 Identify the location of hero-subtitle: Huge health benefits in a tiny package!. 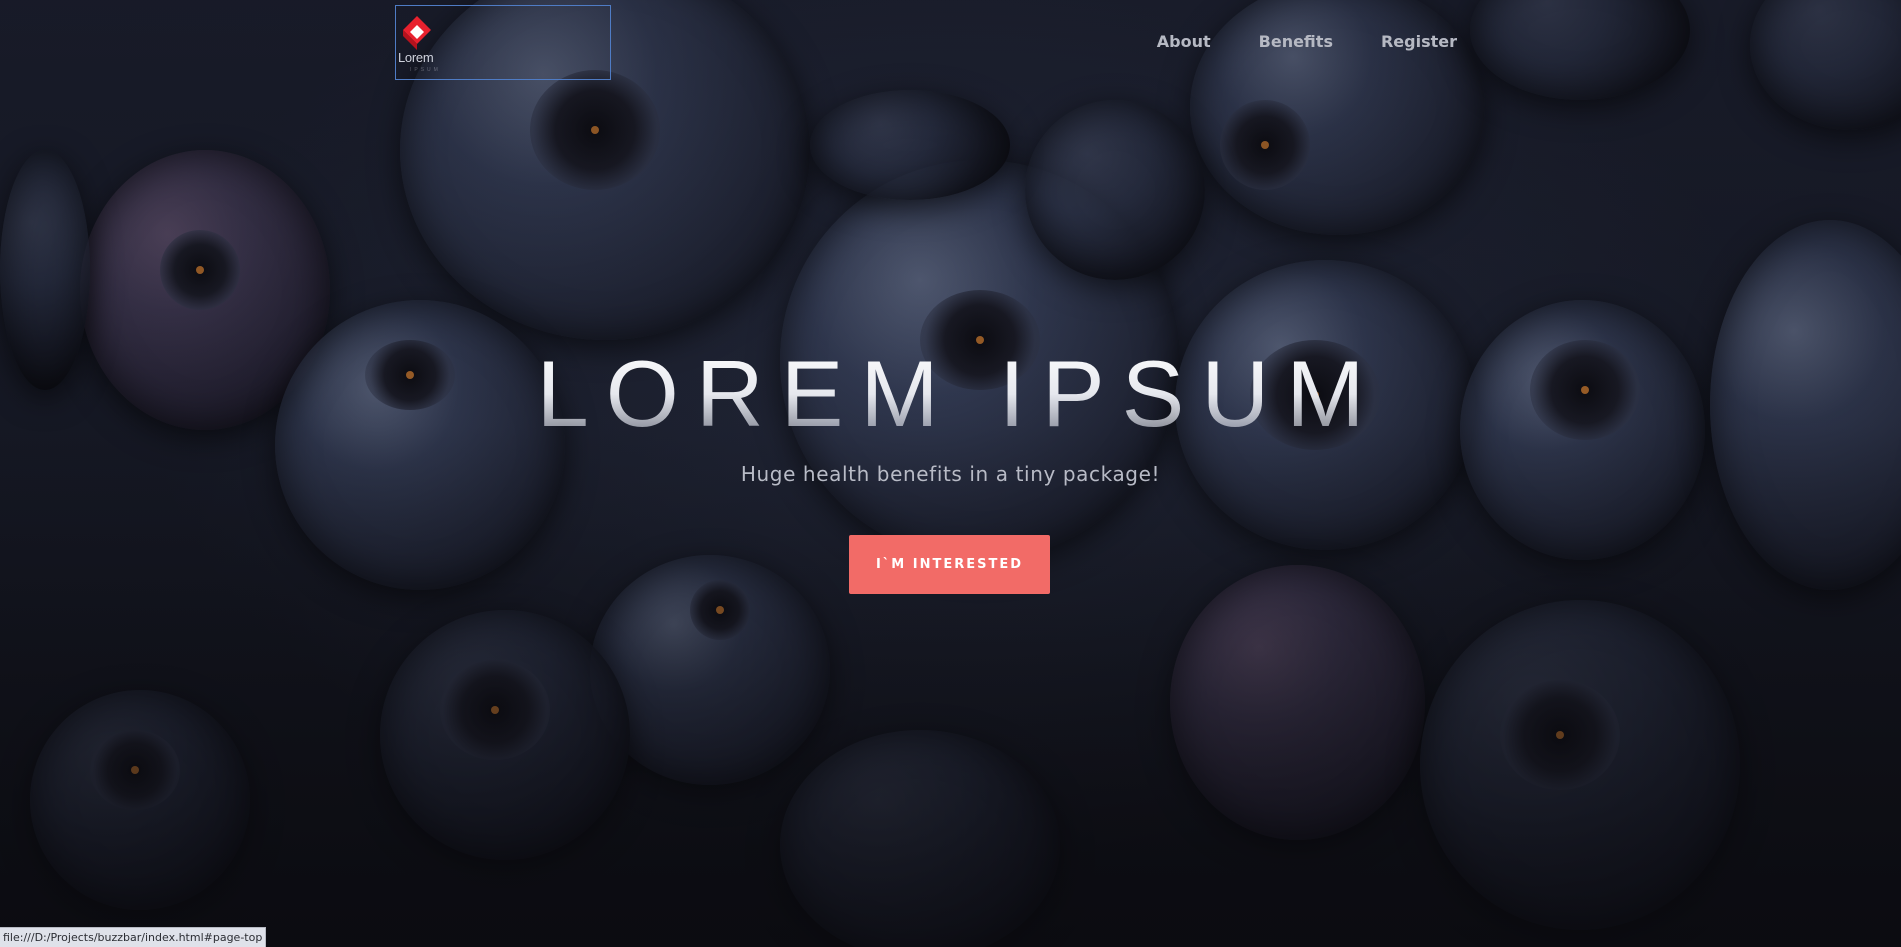
(950, 474).